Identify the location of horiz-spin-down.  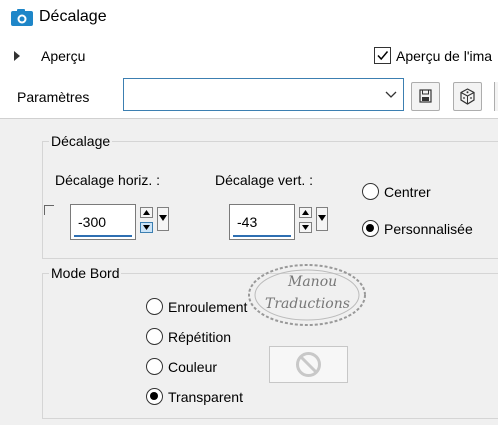
(146, 227).